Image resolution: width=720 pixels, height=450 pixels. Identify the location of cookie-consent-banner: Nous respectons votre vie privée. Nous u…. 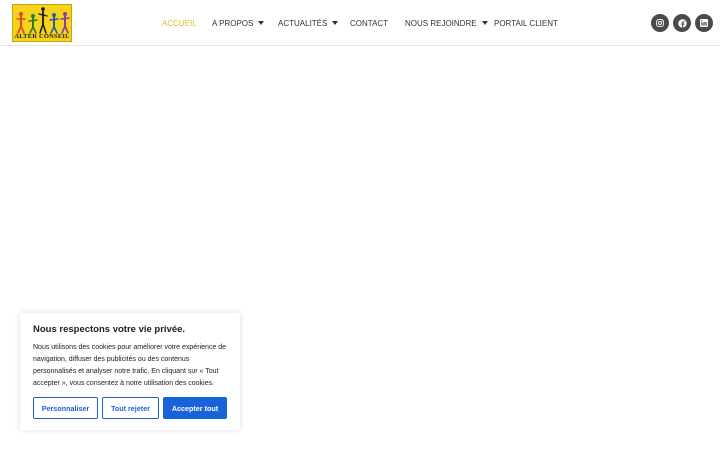
(130, 371).